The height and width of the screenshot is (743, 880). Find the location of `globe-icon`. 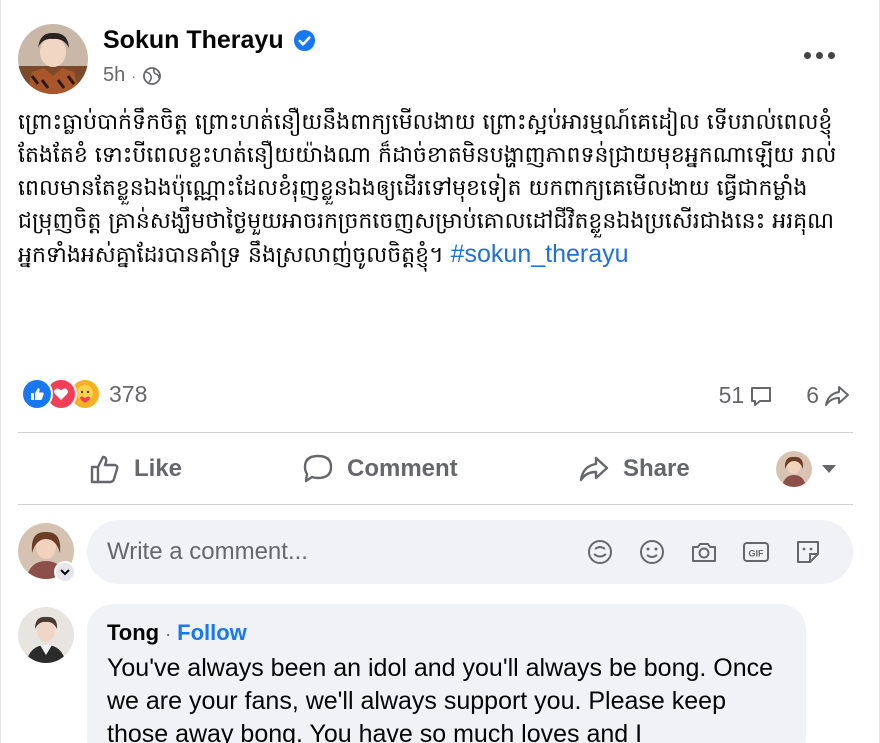

globe-icon is located at coordinates (152, 76).